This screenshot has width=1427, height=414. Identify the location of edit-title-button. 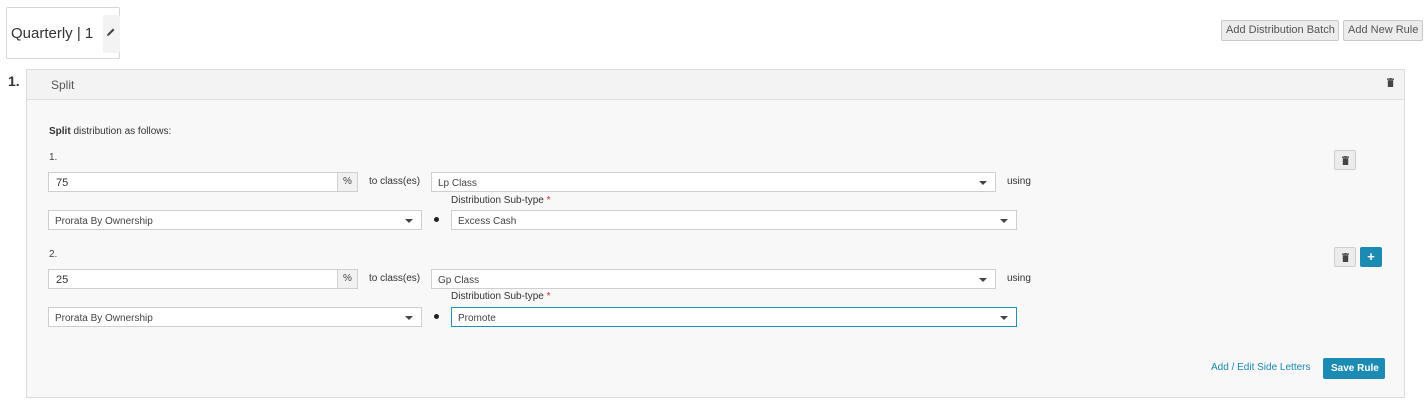
(111, 34).